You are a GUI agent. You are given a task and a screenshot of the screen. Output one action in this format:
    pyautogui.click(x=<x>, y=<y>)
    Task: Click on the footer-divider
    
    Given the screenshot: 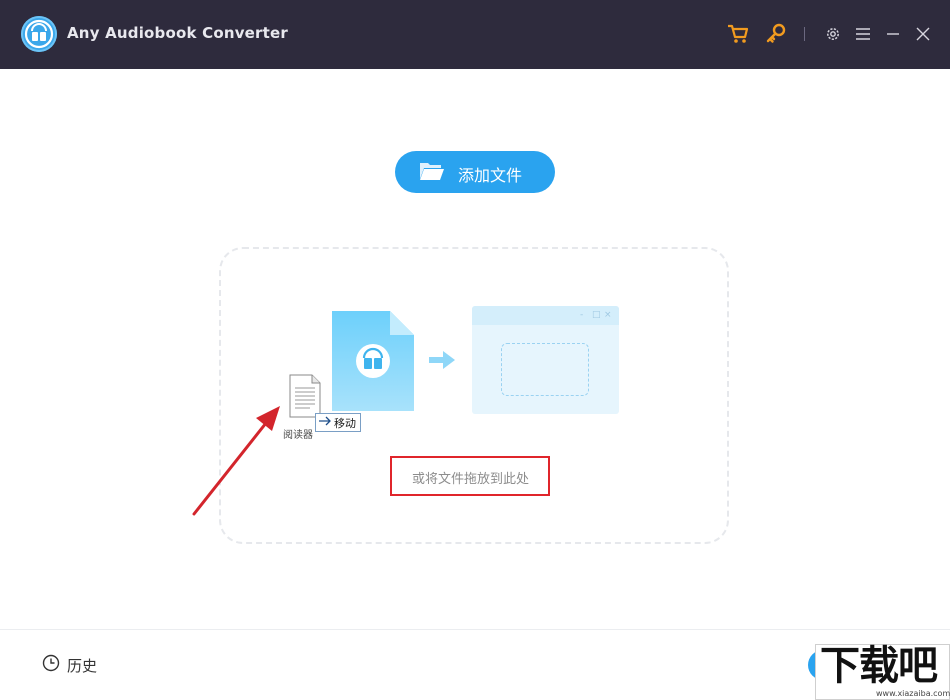 What is the action you would take?
    pyautogui.click(x=475, y=629)
    